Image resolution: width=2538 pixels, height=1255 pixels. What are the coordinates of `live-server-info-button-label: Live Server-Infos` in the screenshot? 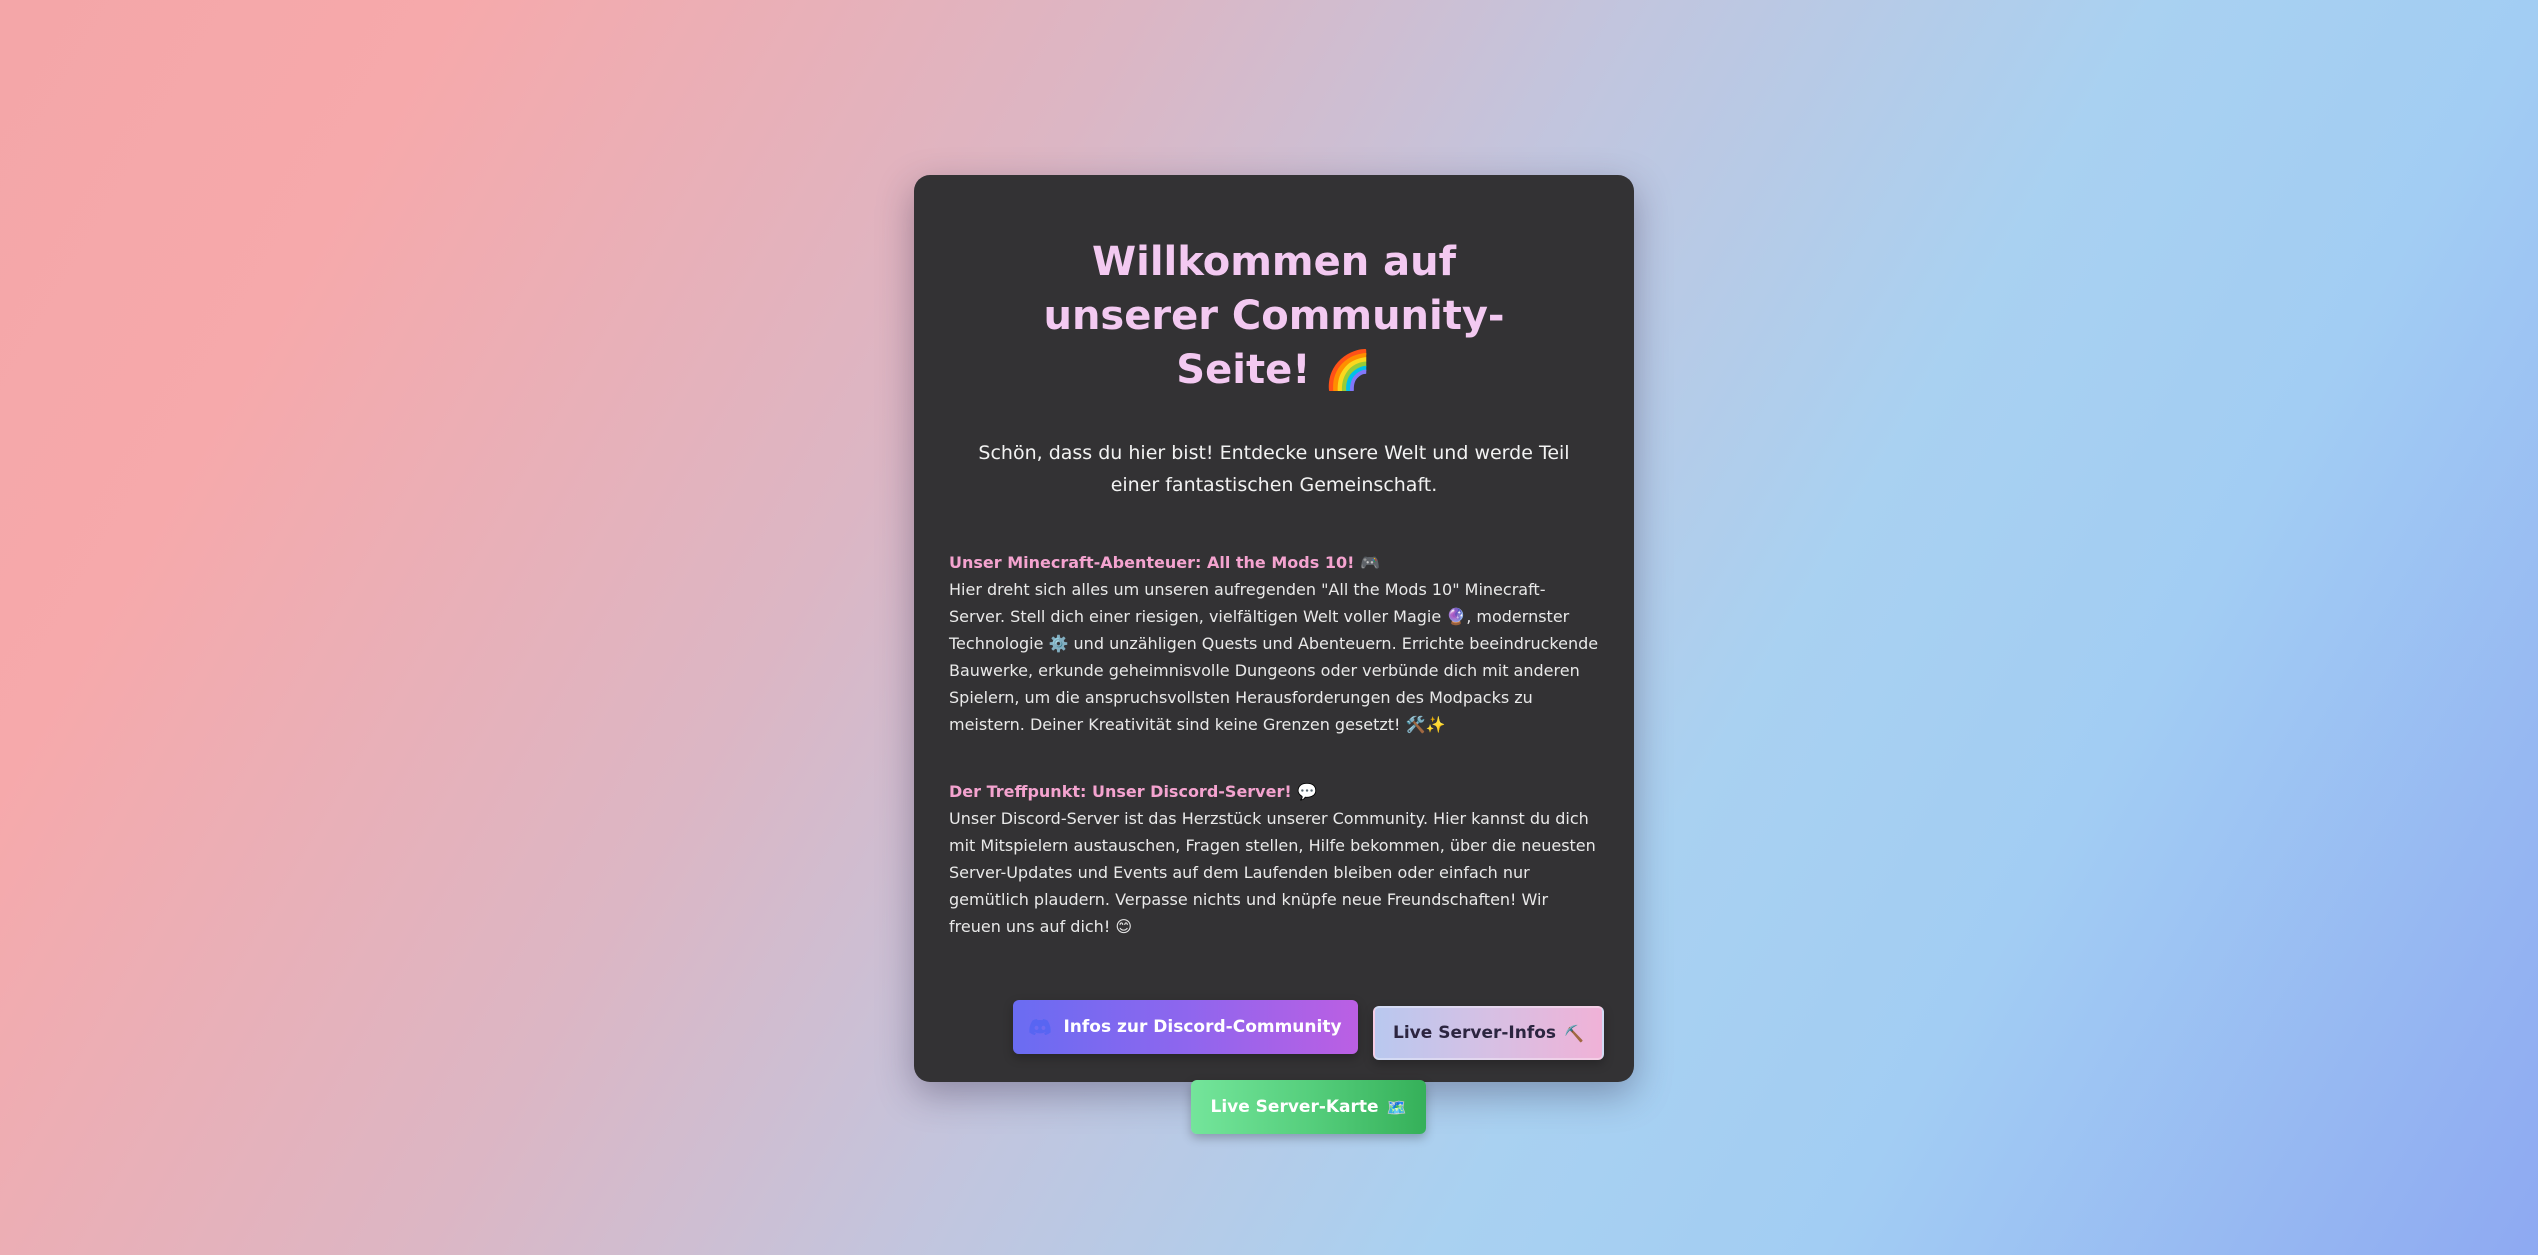 It's located at (1475, 1033).